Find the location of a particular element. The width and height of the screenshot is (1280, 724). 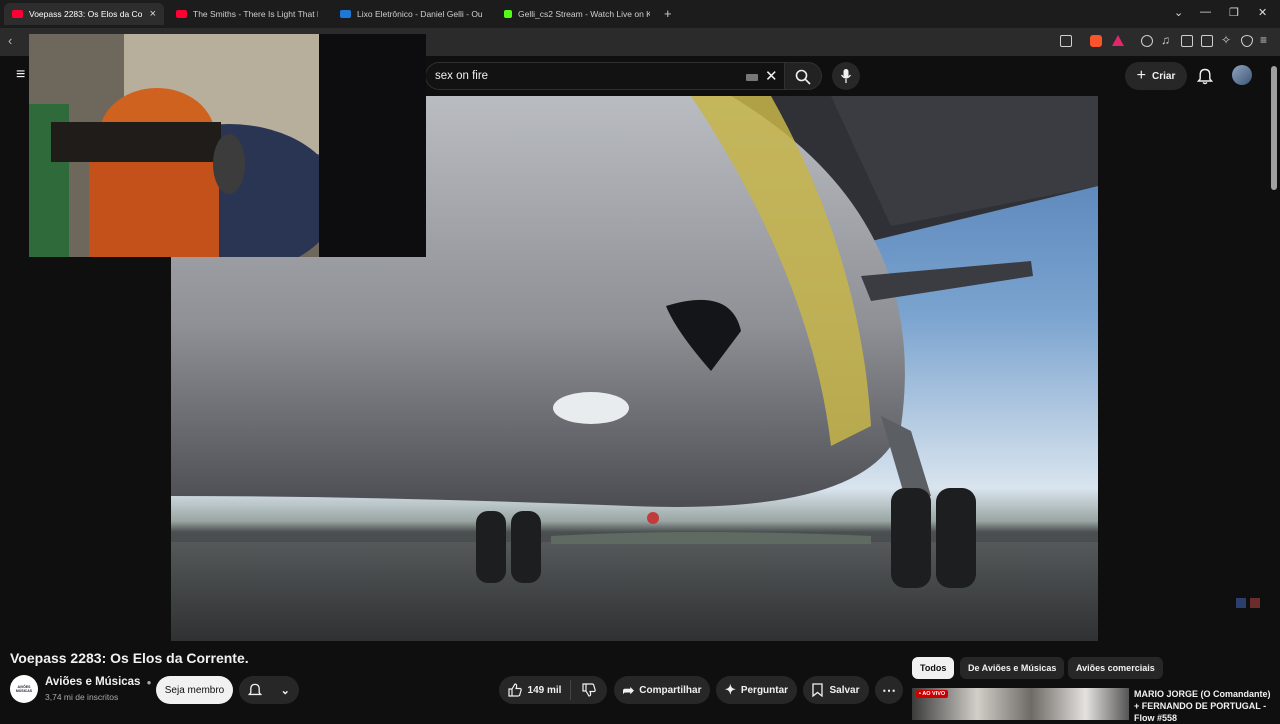

minimize-icon: — is located at coordinates (1205, 12).